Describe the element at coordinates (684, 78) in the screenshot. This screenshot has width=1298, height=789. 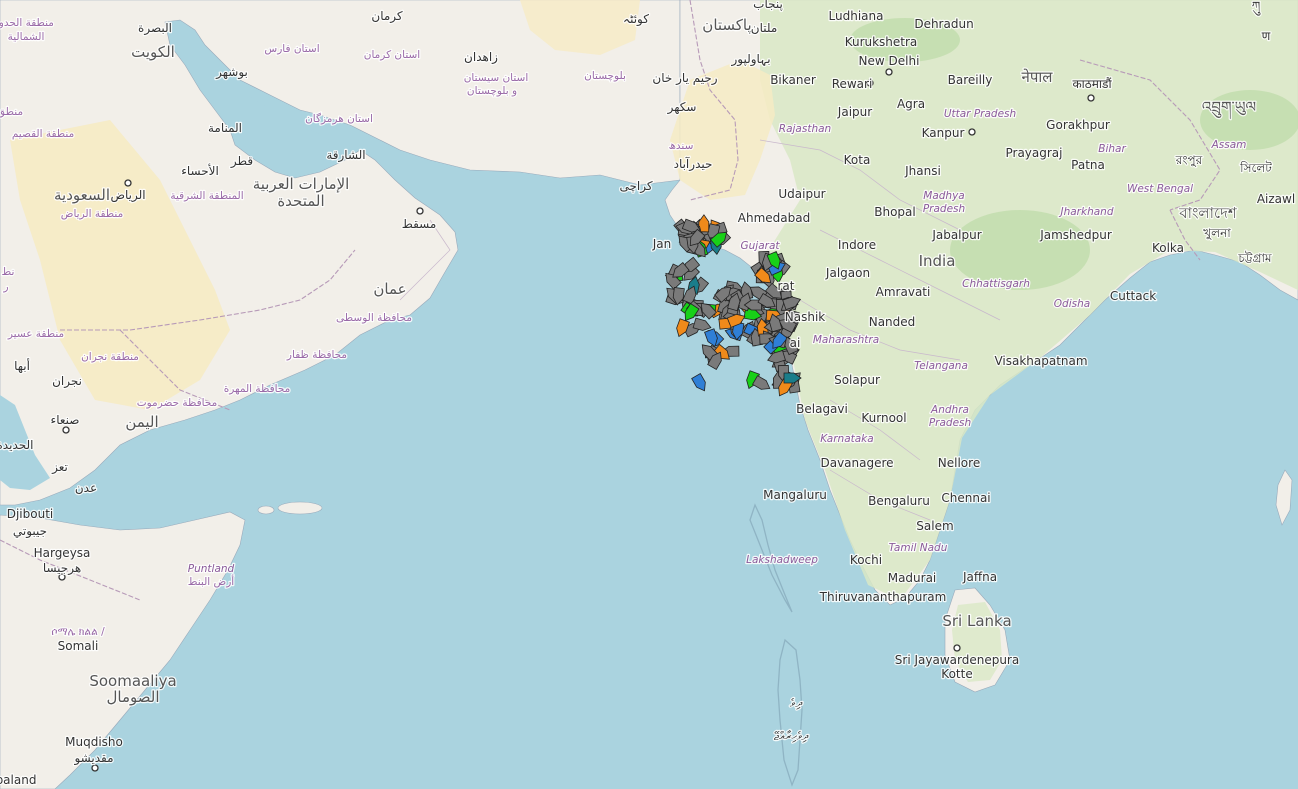
I see `rahim-yar-khan-label: رحیم یار خان` at that location.